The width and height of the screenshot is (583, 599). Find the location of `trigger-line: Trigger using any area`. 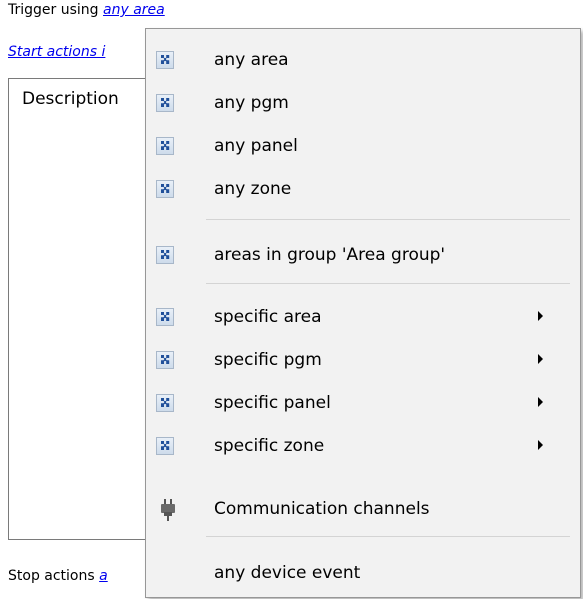

trigger-line: Trigger using any area is located at coordinates (86, 10).